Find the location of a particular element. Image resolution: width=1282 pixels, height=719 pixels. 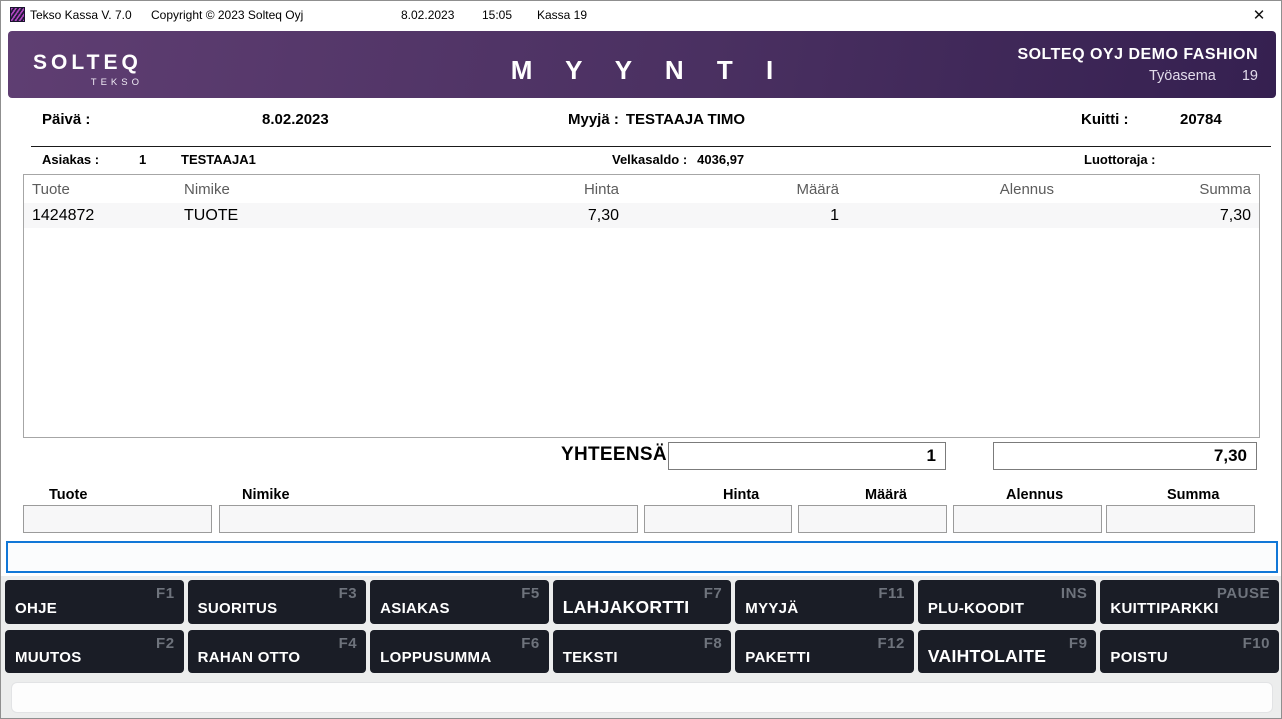

total-label: YHTEENSÄ is located at coordinates (614, 454).